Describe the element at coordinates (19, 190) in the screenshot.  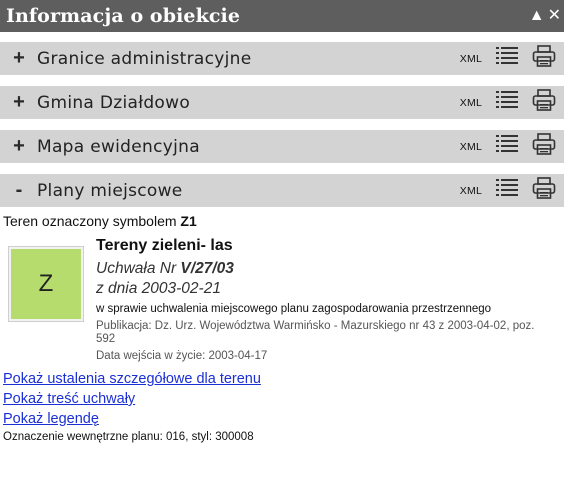
I see `collapse-toggle: -` at that location.